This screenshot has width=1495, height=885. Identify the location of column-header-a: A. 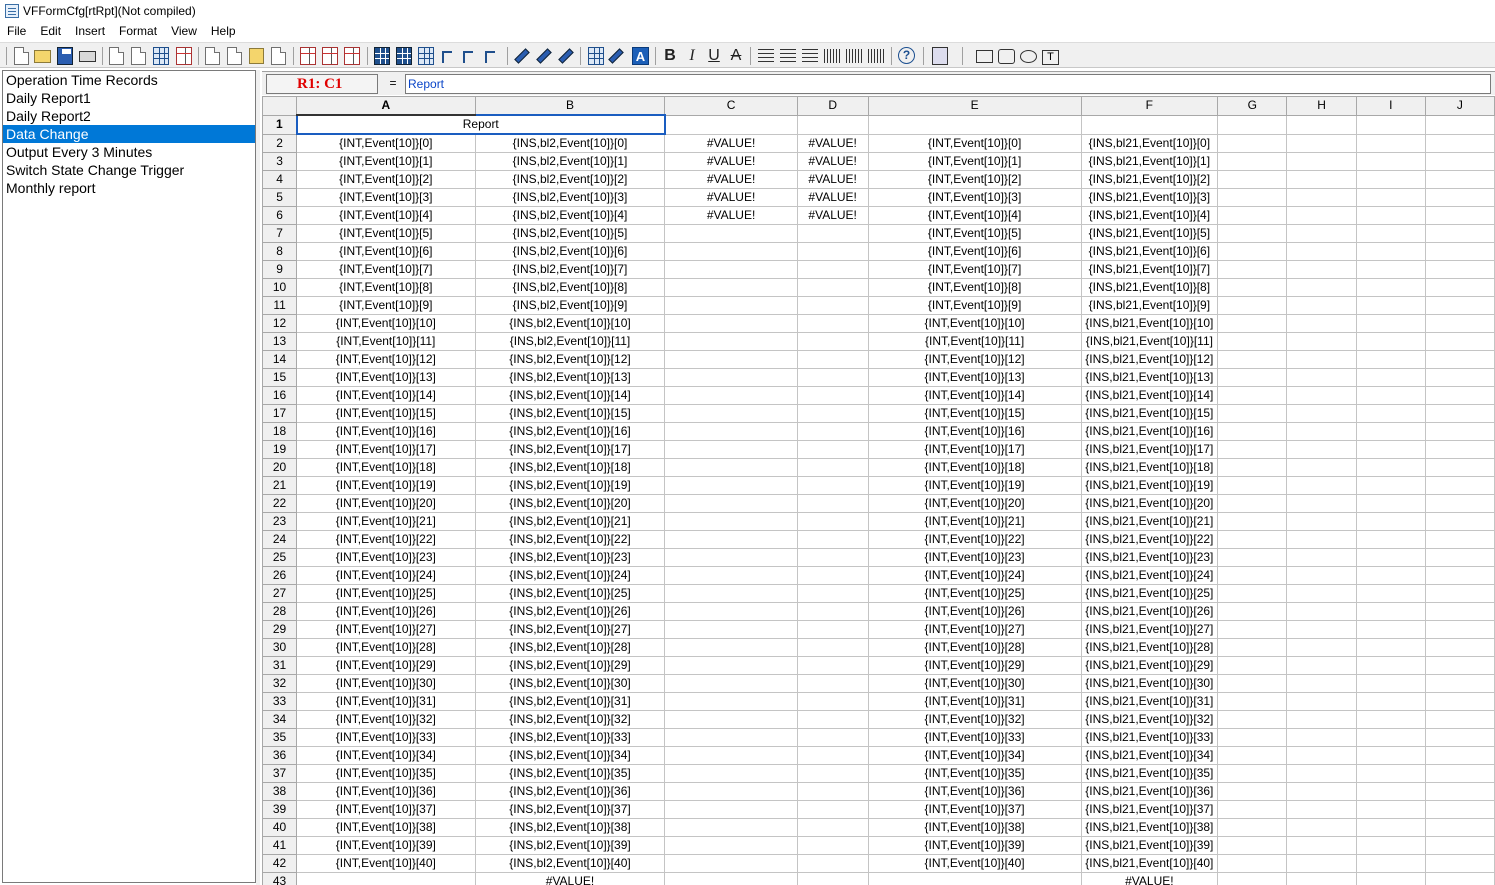
(386, 106).